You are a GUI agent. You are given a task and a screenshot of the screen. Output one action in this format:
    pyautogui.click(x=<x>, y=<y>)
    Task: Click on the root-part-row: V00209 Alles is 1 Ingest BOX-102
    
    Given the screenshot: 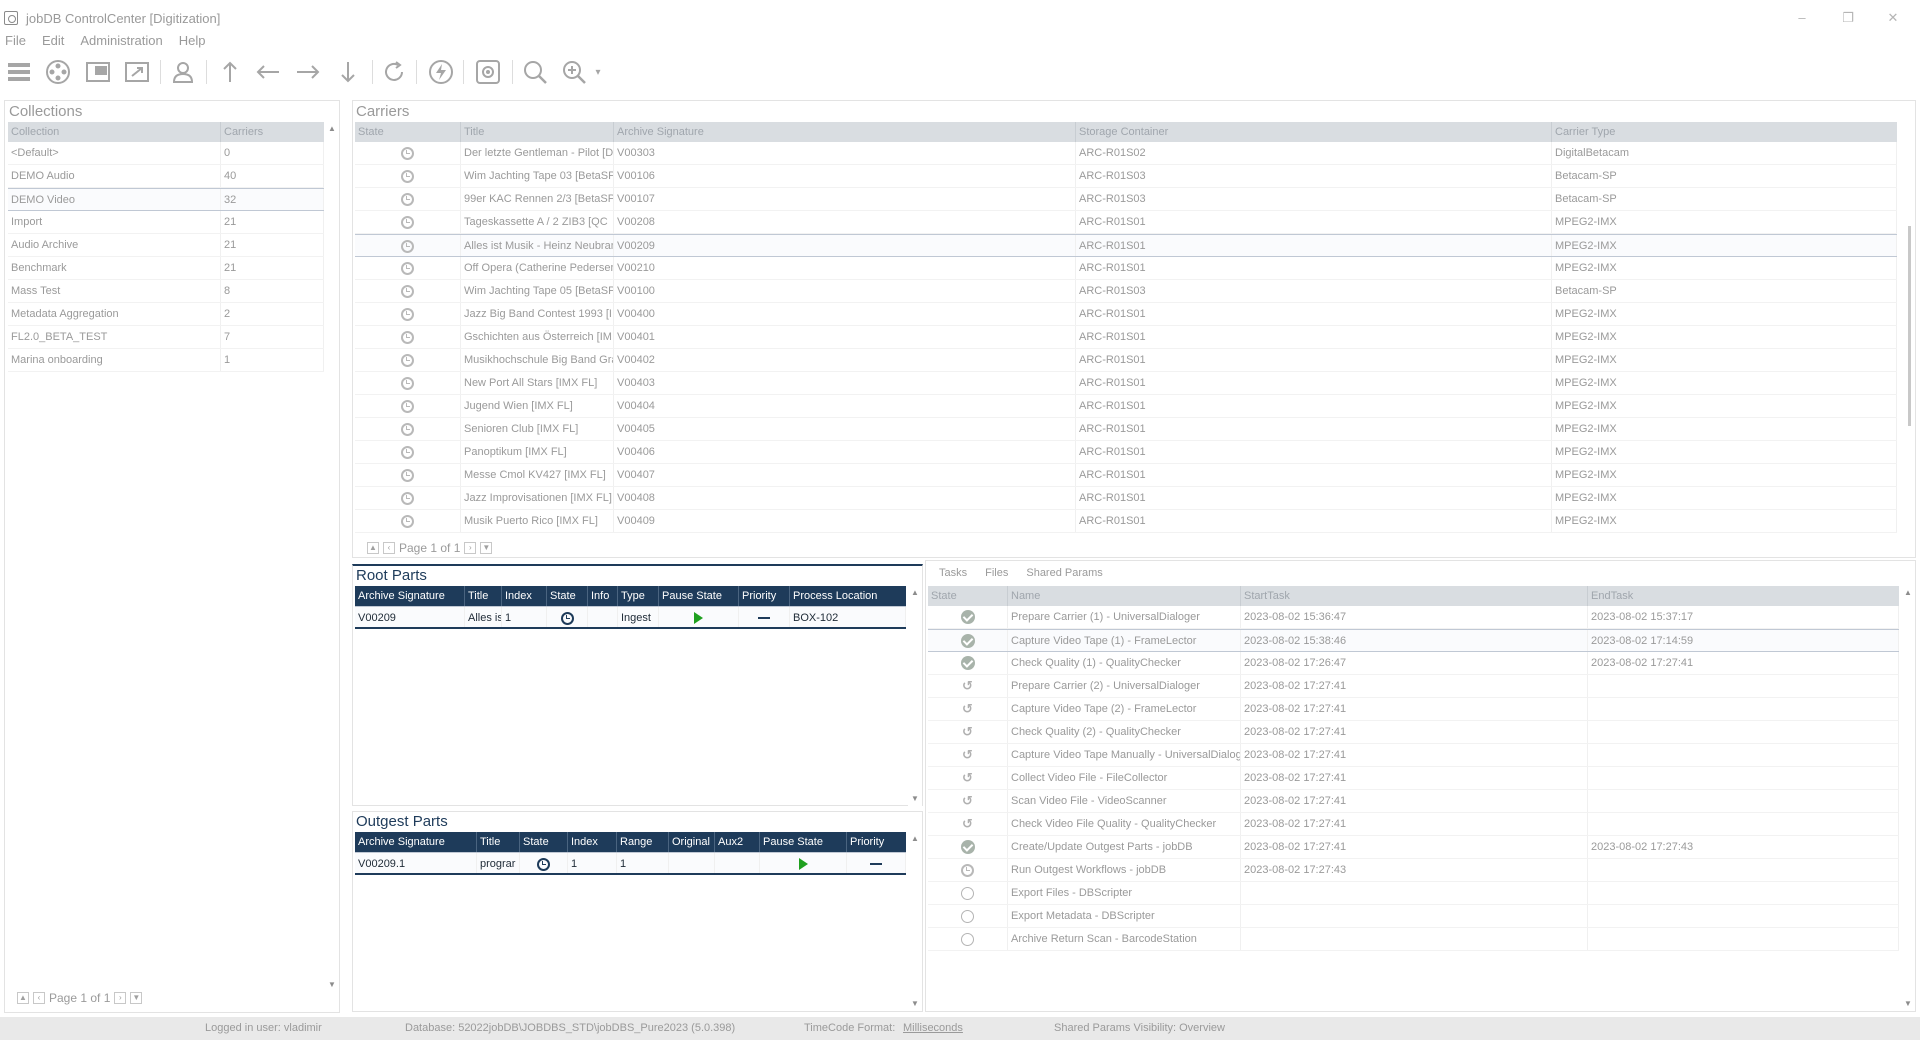 What is the action you would take?
    pyautogui.click(x=630, y=617)
    